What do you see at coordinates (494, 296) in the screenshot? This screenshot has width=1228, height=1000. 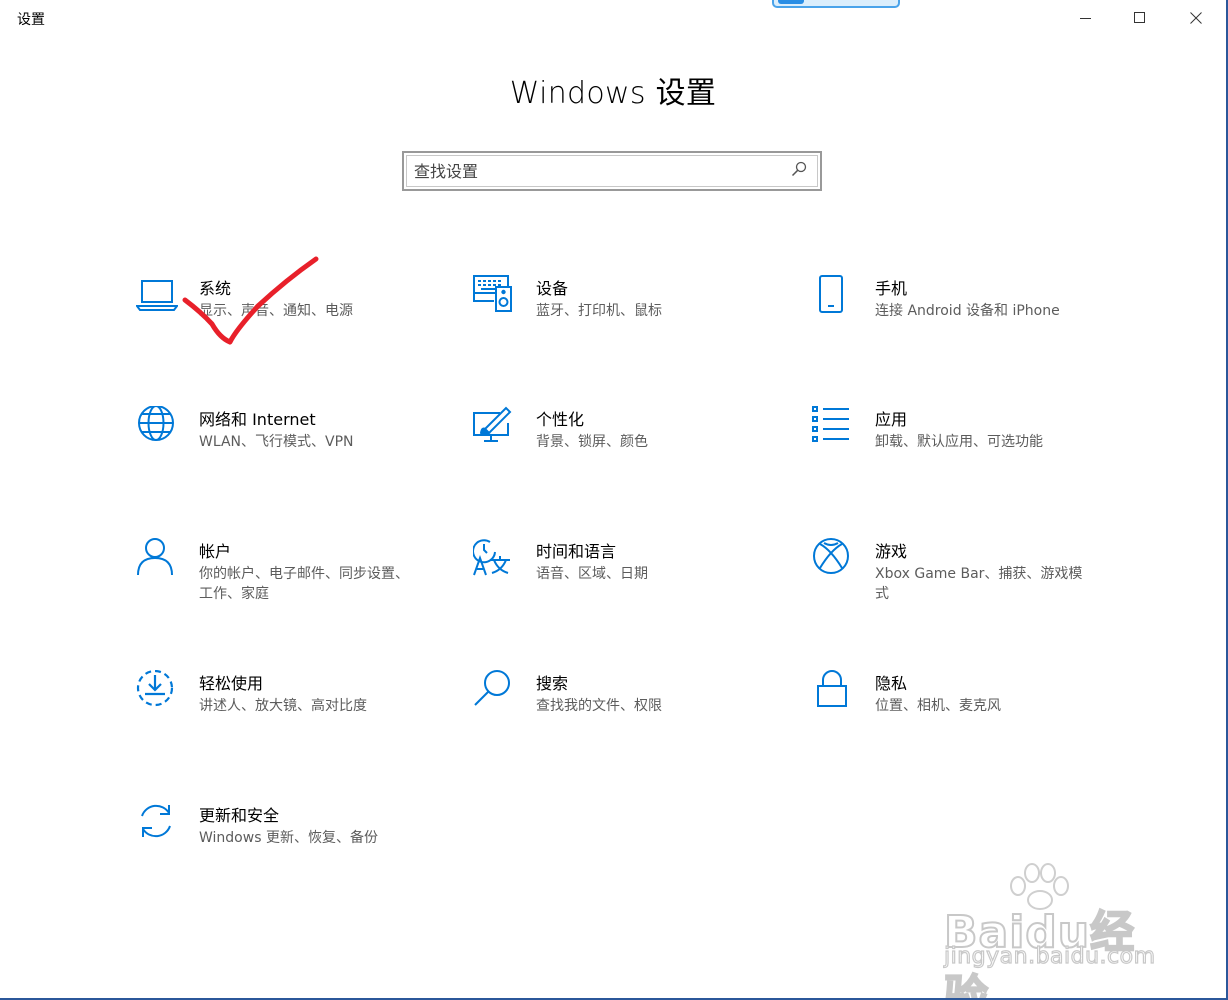 I see `devices-icon` at bounding box center [494, 296].